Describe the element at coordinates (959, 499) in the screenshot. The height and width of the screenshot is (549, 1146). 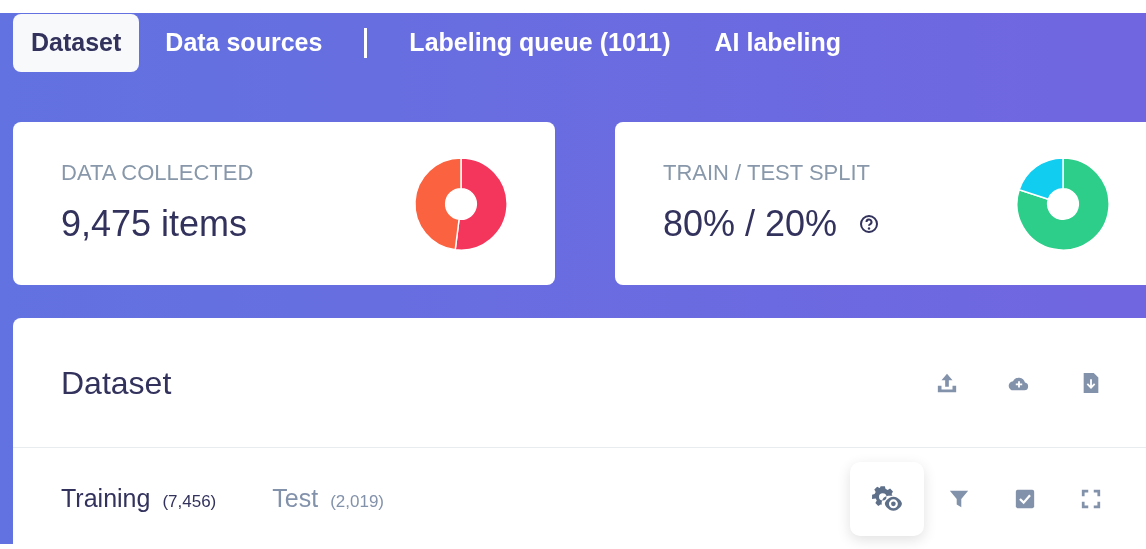
I see `filter-icon` at that location.